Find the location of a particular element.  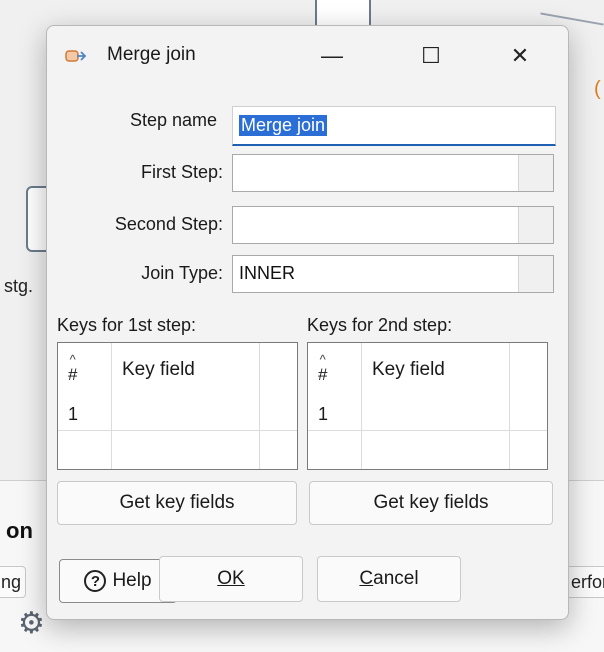

get-key-fields-second-button: Get key fields is located at coordinates (431, 503).